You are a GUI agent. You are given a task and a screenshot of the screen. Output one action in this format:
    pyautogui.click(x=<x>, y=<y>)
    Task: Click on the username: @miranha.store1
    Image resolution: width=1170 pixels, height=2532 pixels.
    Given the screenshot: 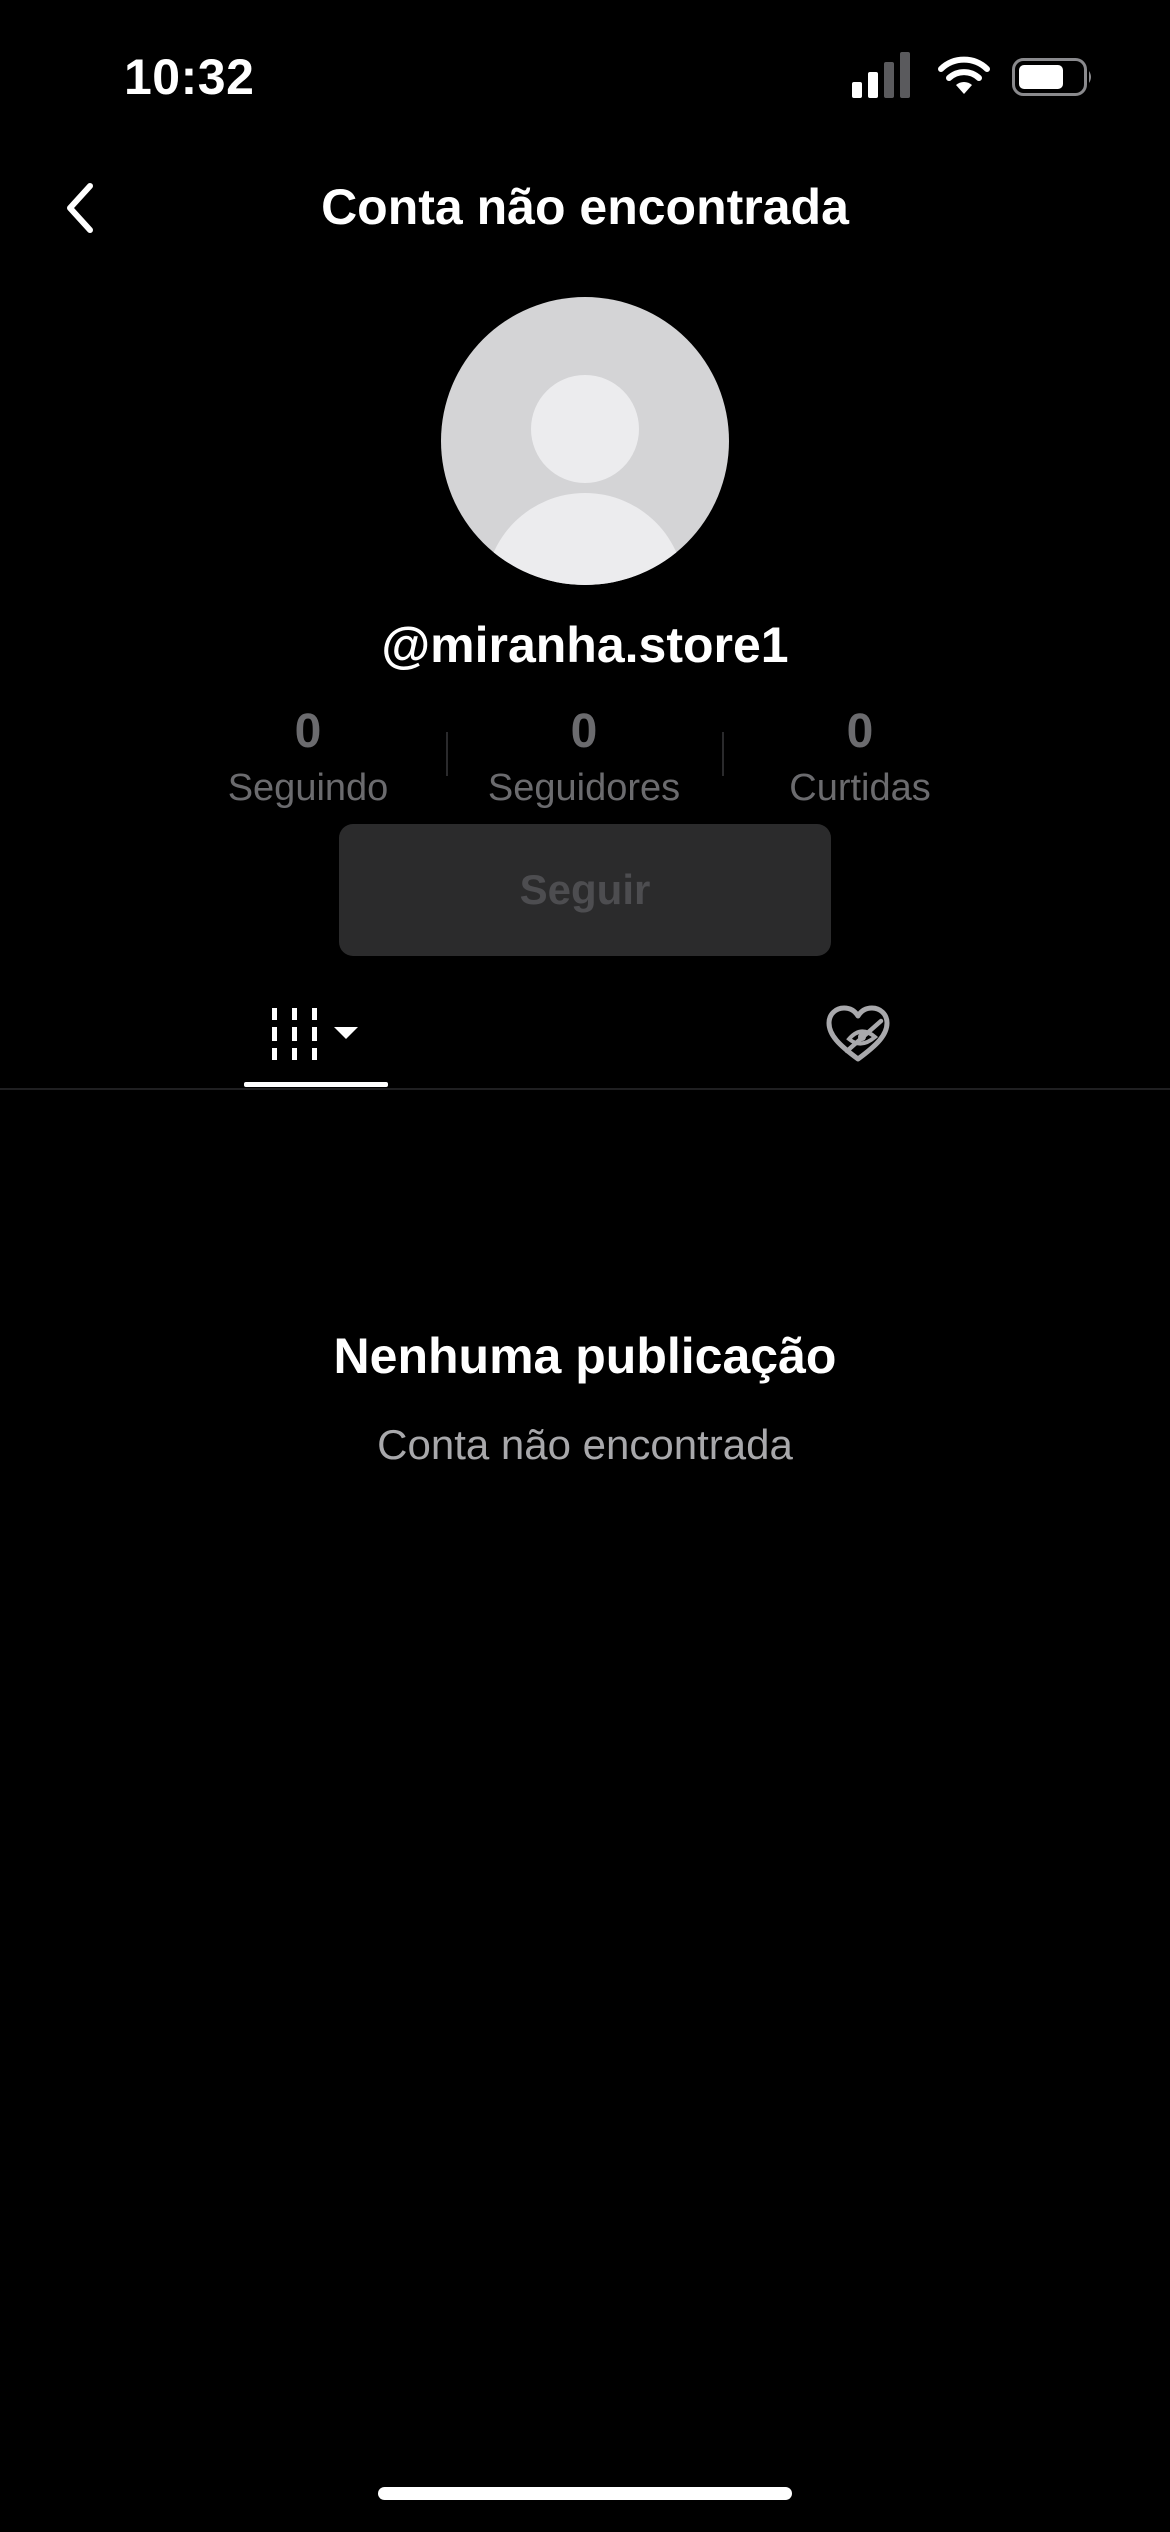 What is the action you would take?
    pyautogui.click(x=585, y=645)
    